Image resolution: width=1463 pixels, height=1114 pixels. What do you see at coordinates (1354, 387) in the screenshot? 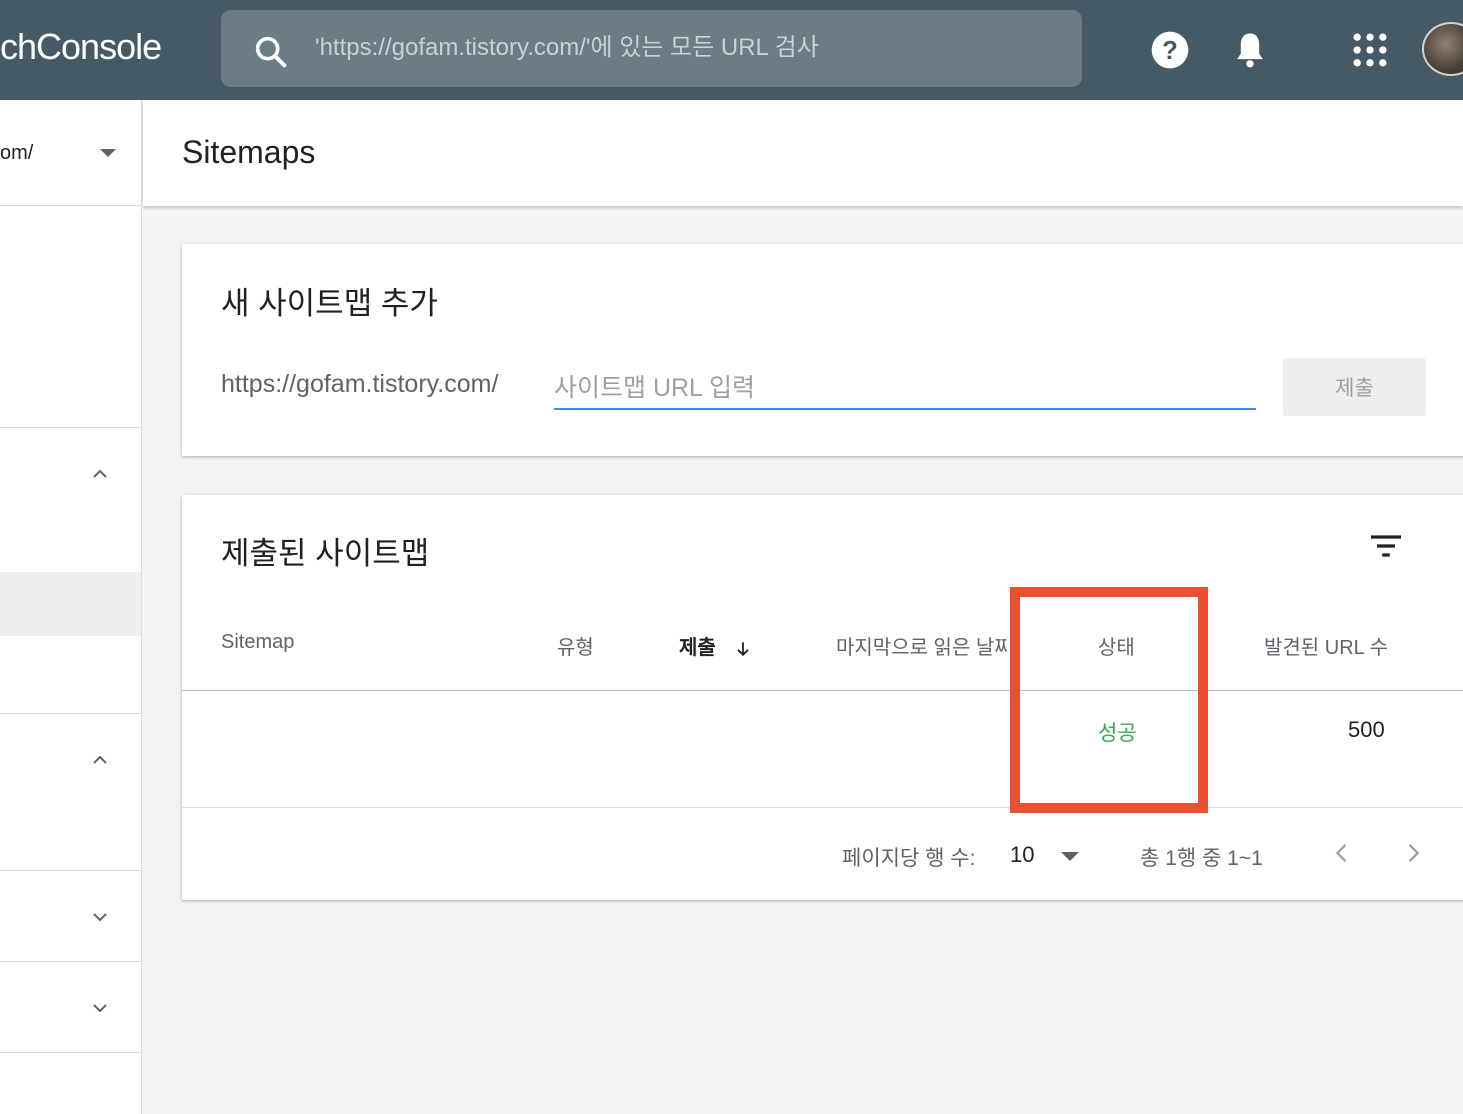
I see `submit-sitemap-button: 제출` at bounding box center [1354, 387].